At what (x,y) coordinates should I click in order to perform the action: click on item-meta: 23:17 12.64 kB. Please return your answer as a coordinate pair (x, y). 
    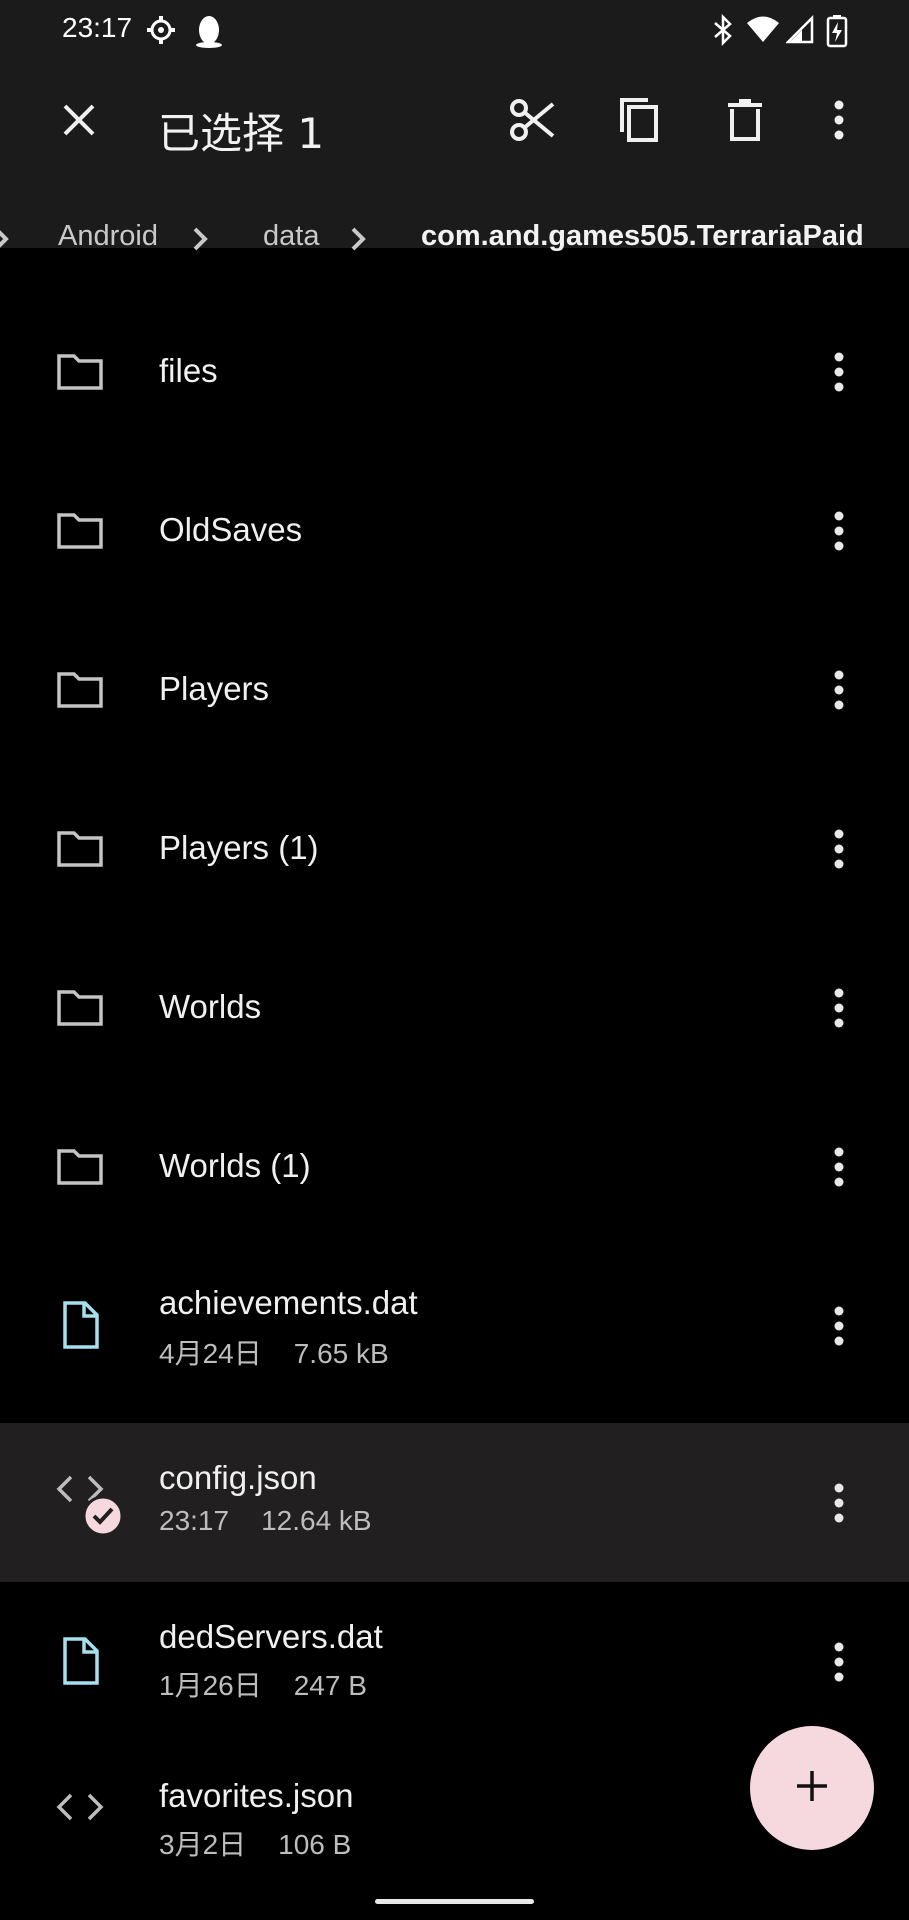
    Looking at the image, I should click on (265, 1521).